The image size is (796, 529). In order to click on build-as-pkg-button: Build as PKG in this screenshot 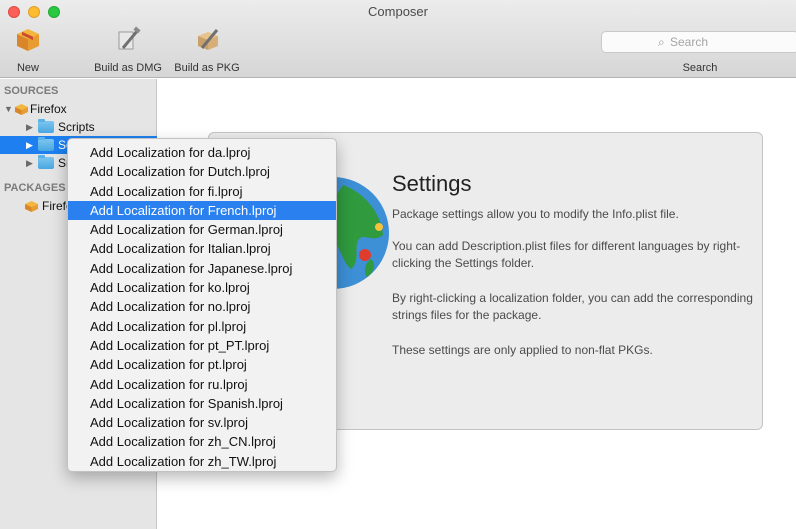, I will do `click(207, 49)`.